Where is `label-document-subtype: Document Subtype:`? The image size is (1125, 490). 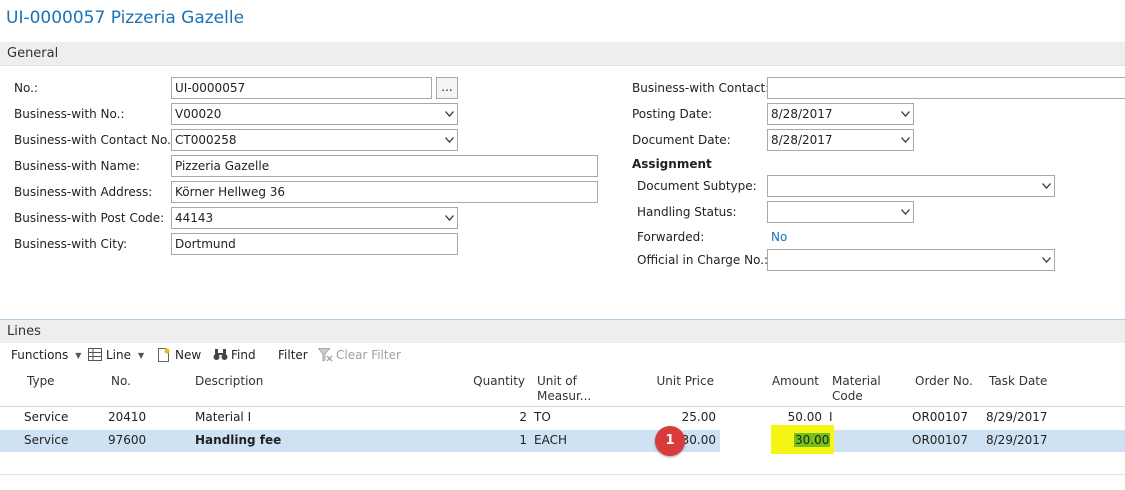
label-document-subtype: Document Subtype: is located at coordinates (697, 186).